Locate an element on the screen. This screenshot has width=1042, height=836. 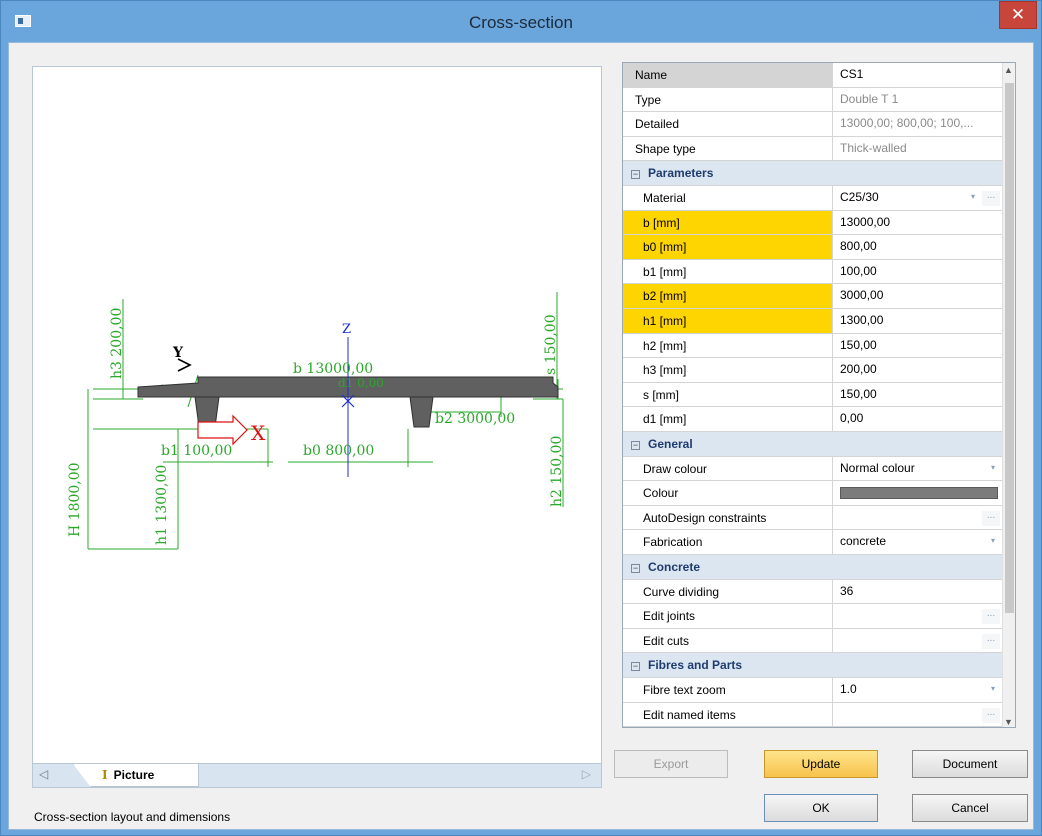
property-row-h1-mm: h1 [mm] 1300,00 is located at coordinates (813, 321).